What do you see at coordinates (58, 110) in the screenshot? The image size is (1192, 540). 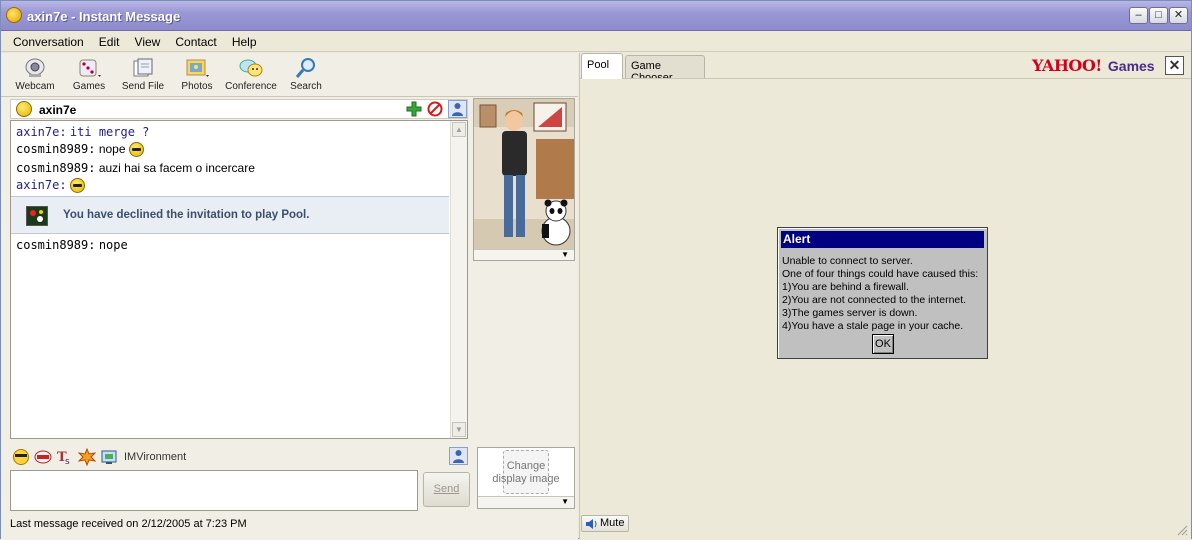 I see `buddy-name: axin7e` at bounding box center [58, 110].